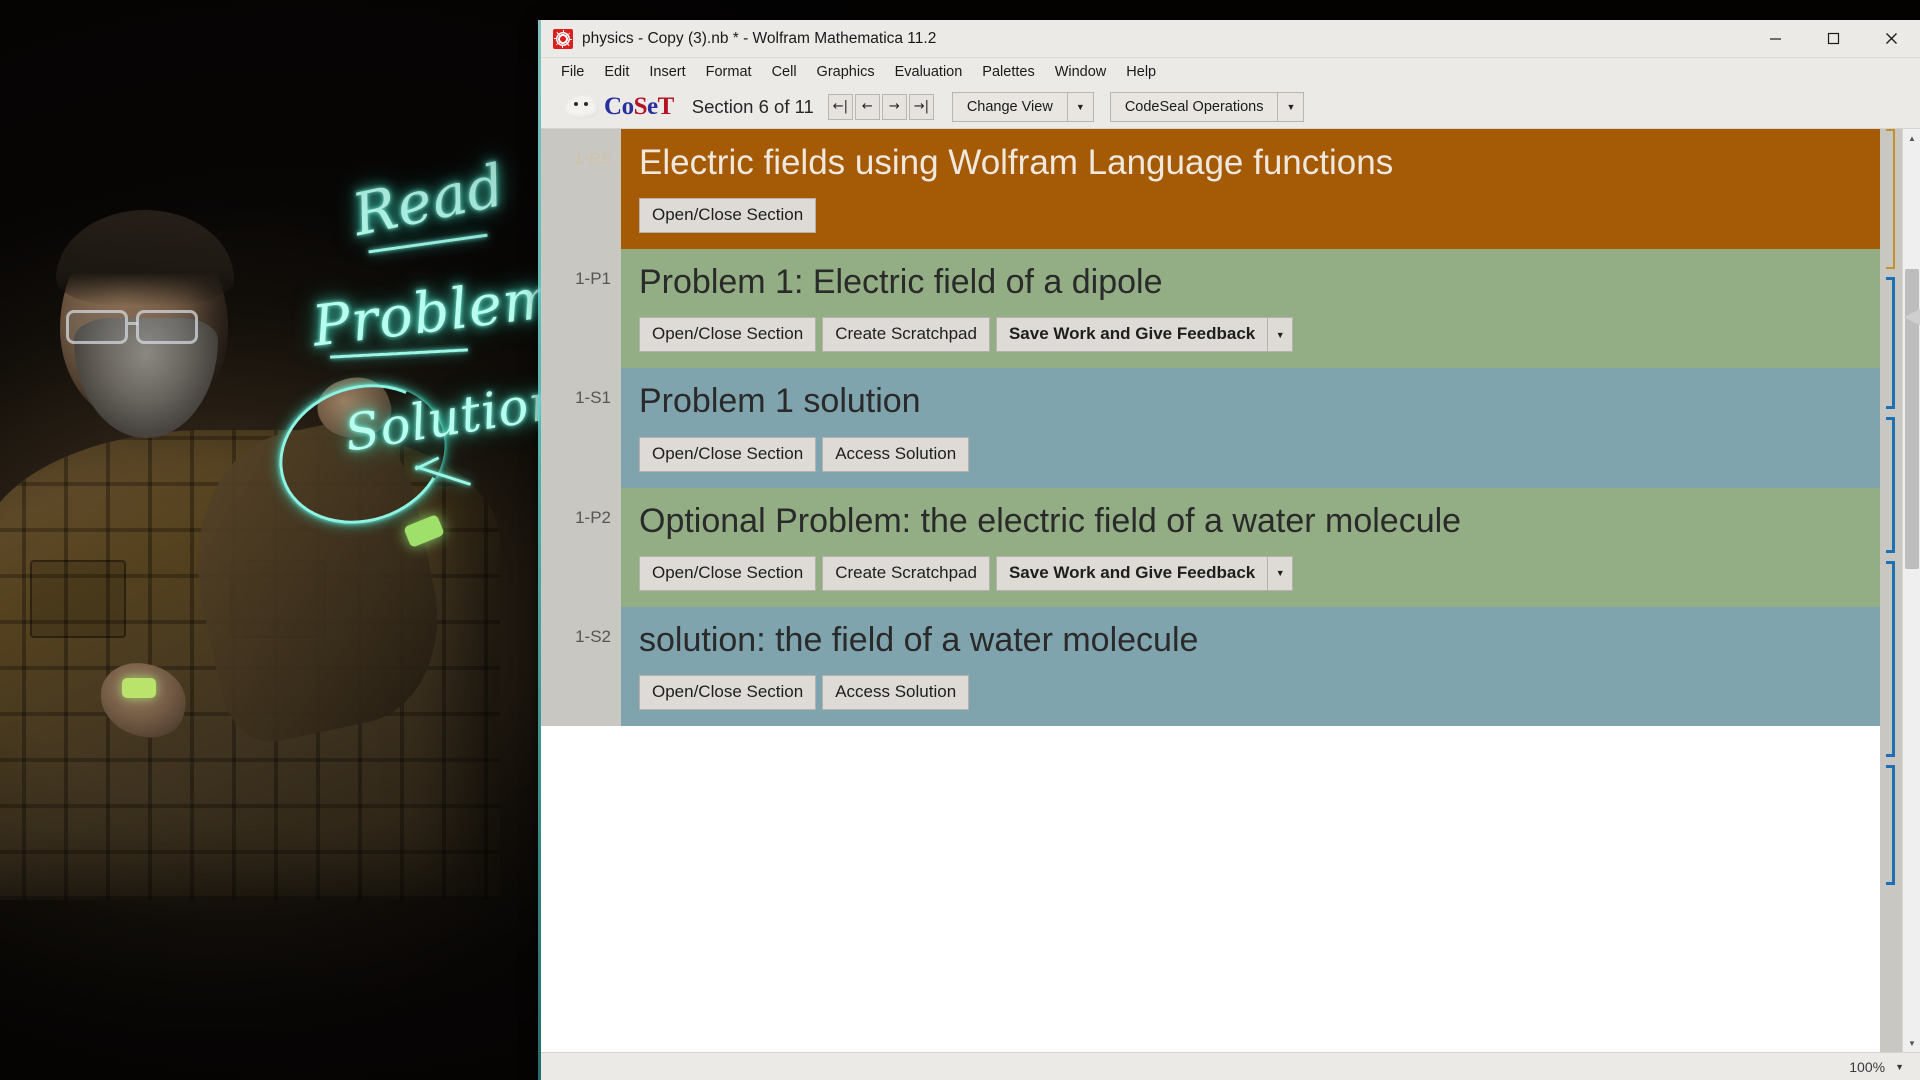  Describe the element at coordinates (593, 398) in the screenshot. I see `cell-tag: 1-S1` at that location.